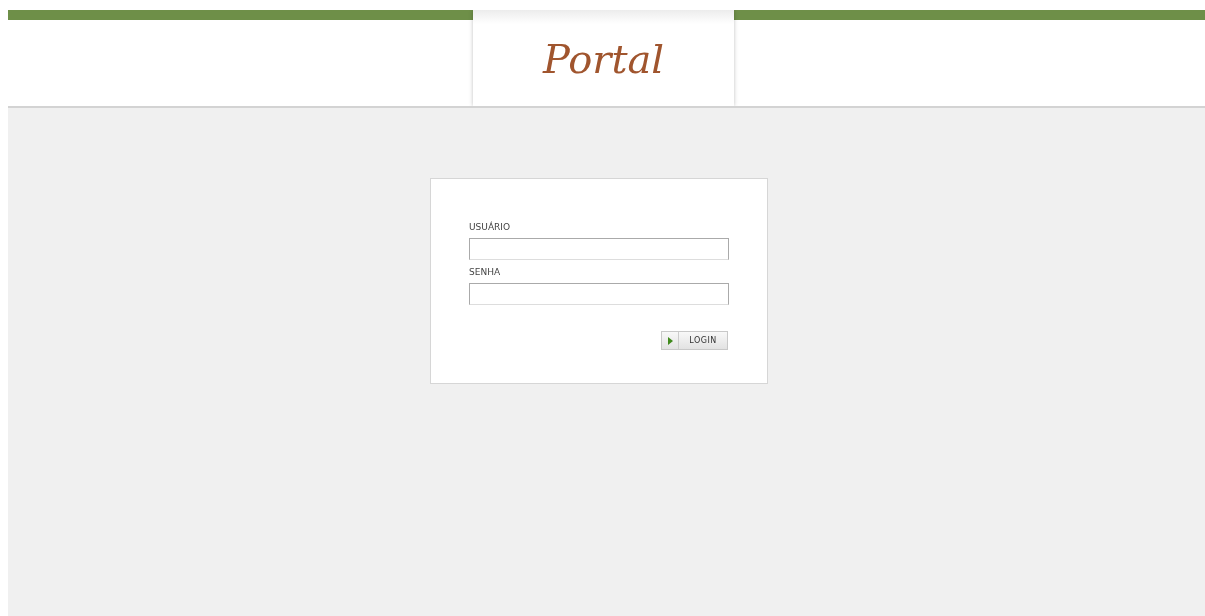  What do you see at coordinates (490, 227) in the screenshot?
I see `field-label: USUÁRIO` at bounding box center [490, 227].